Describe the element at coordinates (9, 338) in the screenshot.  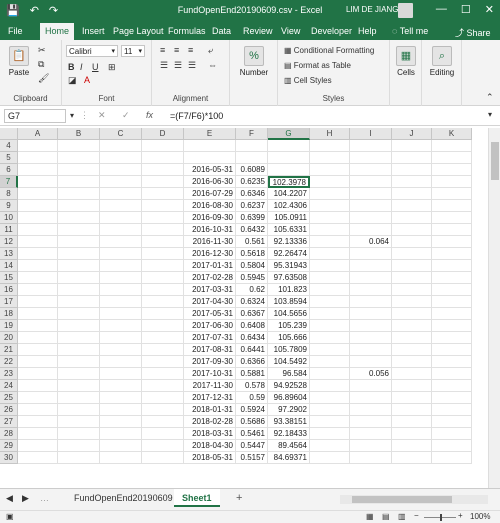
I see `row-header: 20` at that location.